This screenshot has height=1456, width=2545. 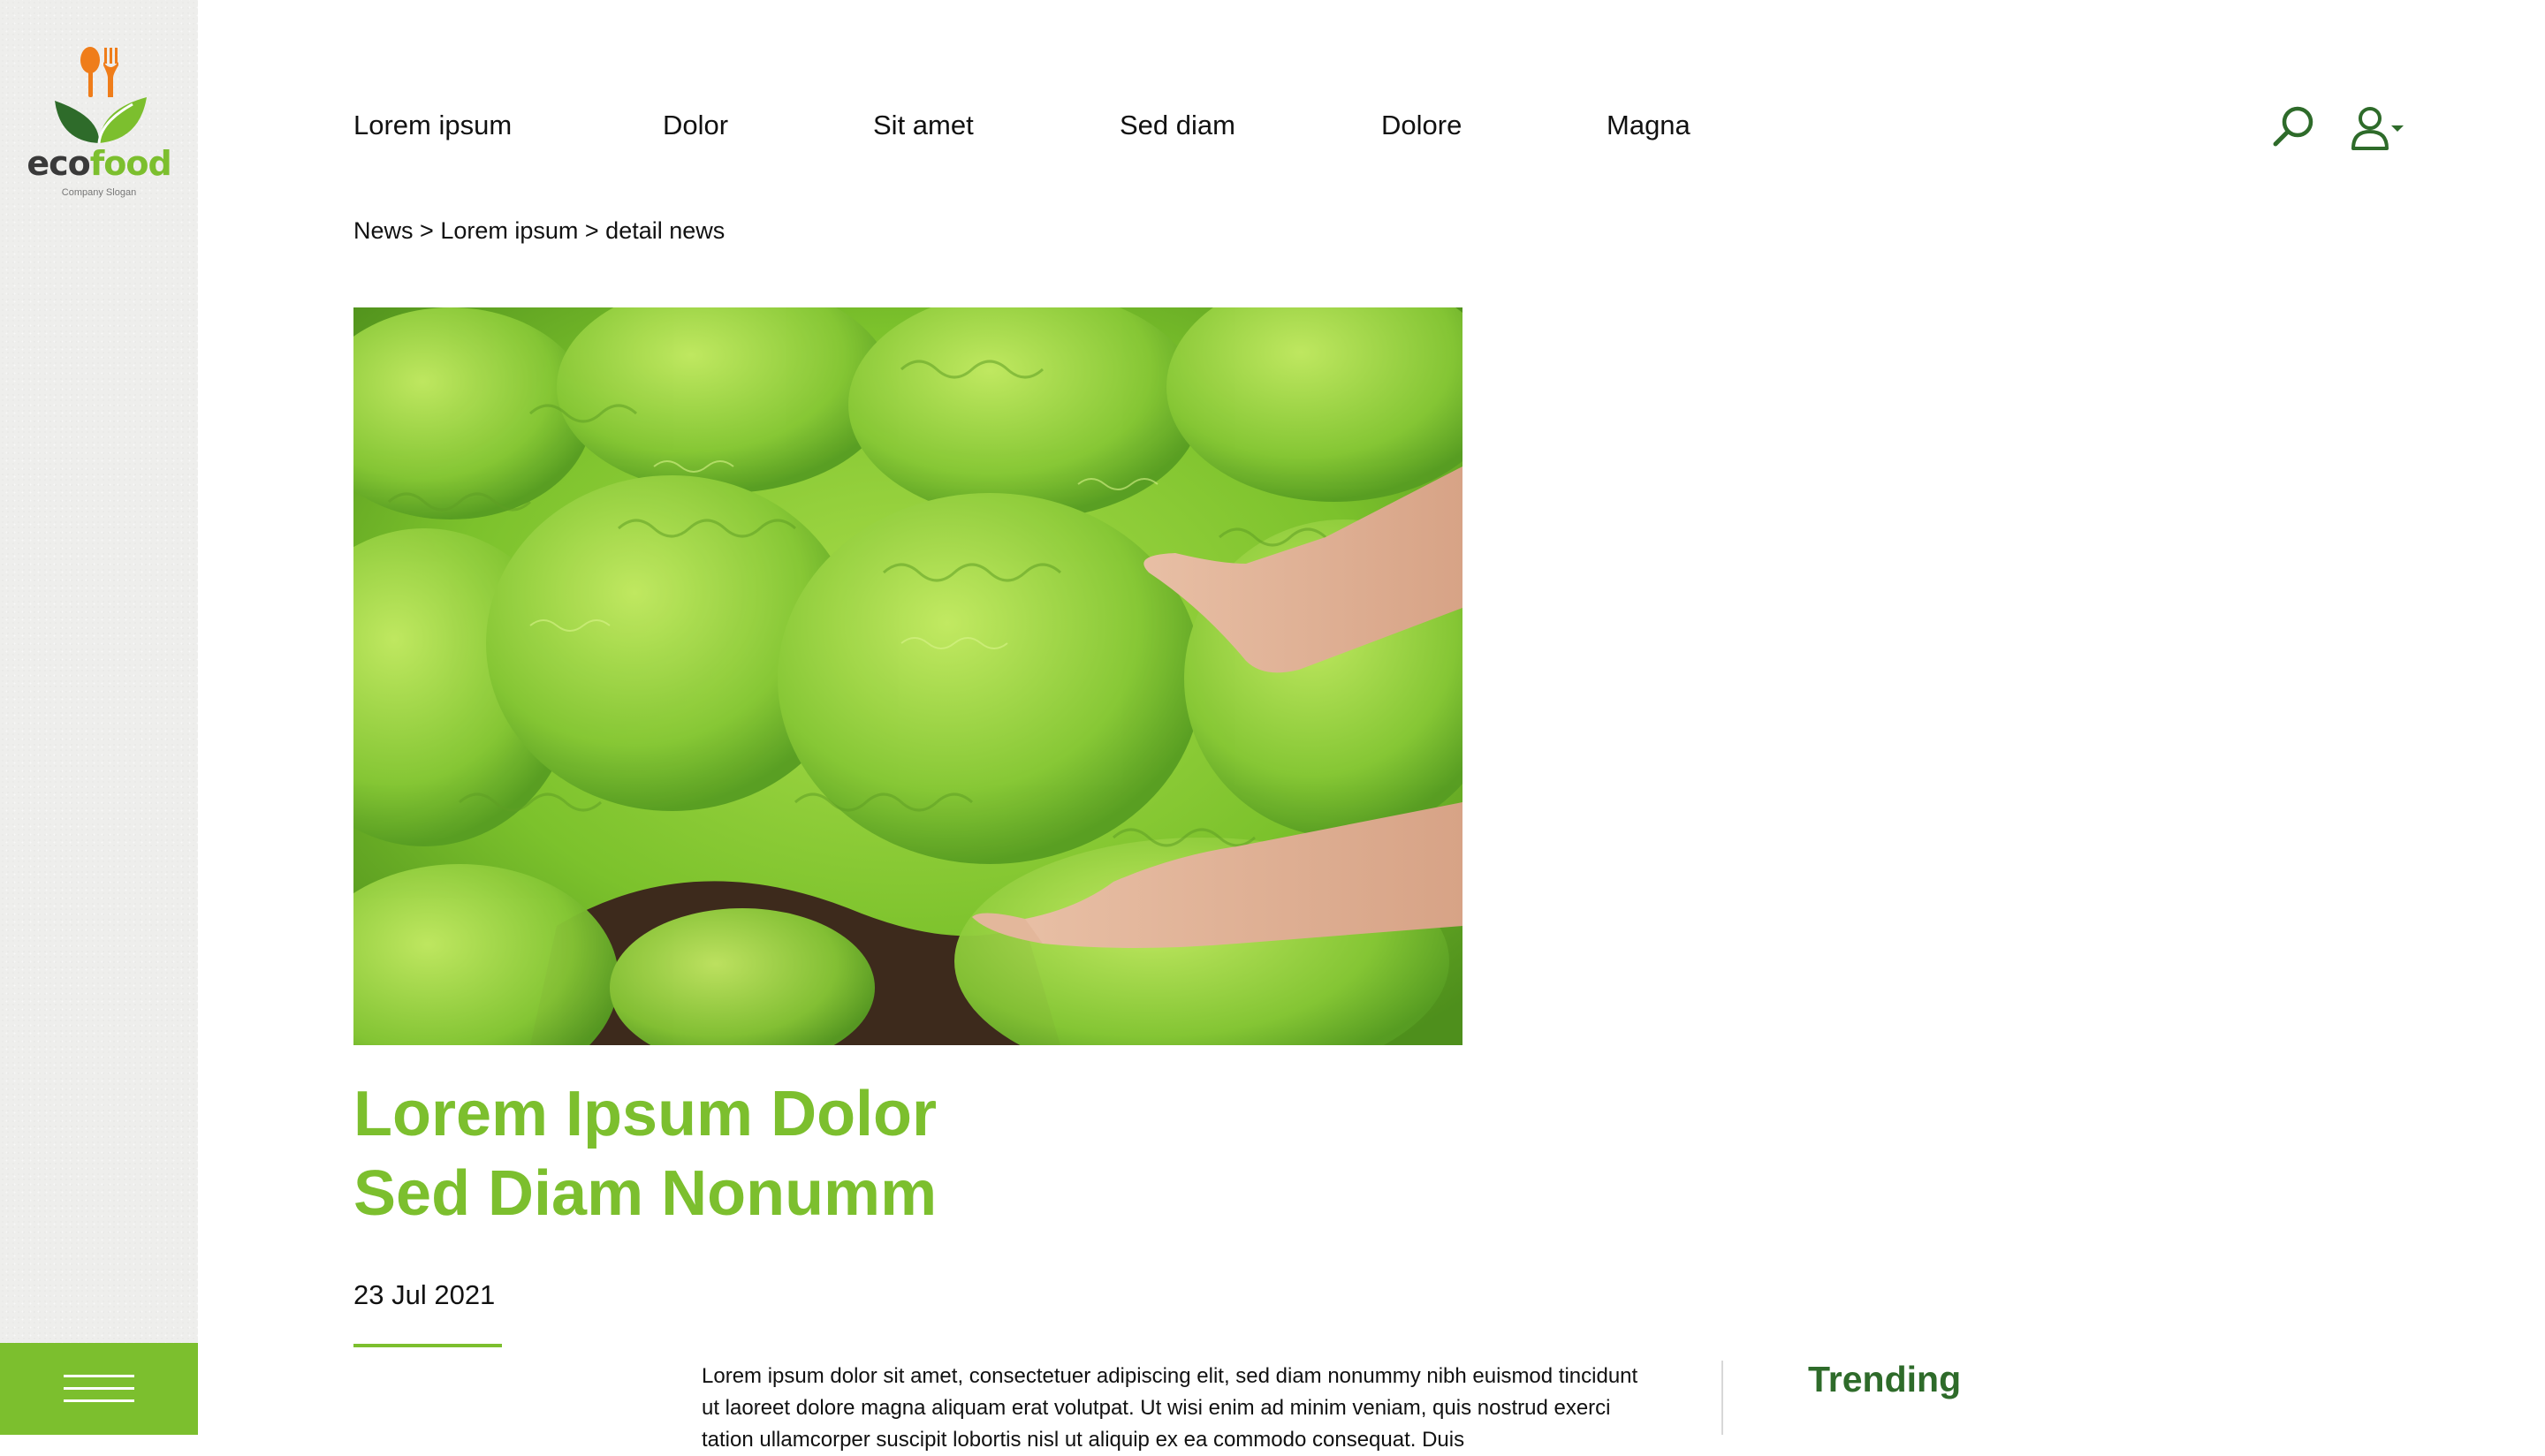 I want to click on article-title: Lorem Ipsum Dolor Sed Diam Nonumm, so click(x=883, y=1153).